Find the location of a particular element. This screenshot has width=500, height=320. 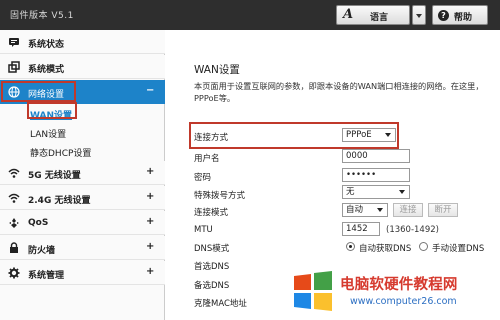

mtu-range-hint: (1360-1492) is located at coordinates (412, 230).